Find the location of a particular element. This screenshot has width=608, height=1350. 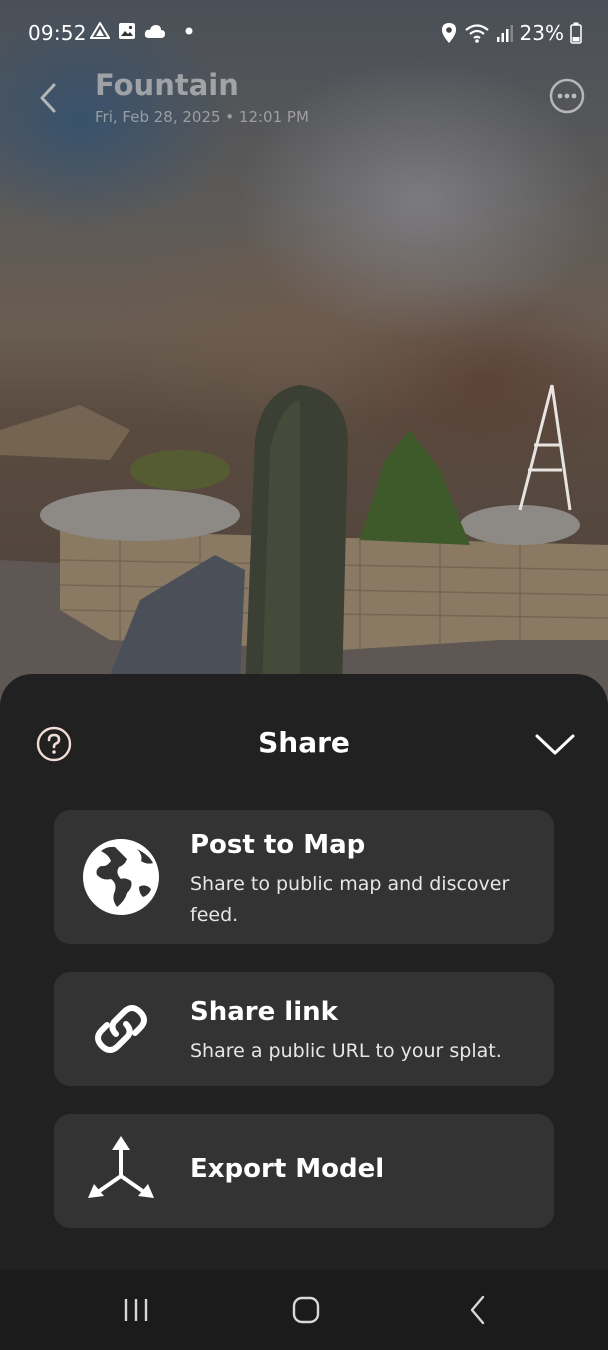

page-title: Fountain is located at coordinates (167, 85).